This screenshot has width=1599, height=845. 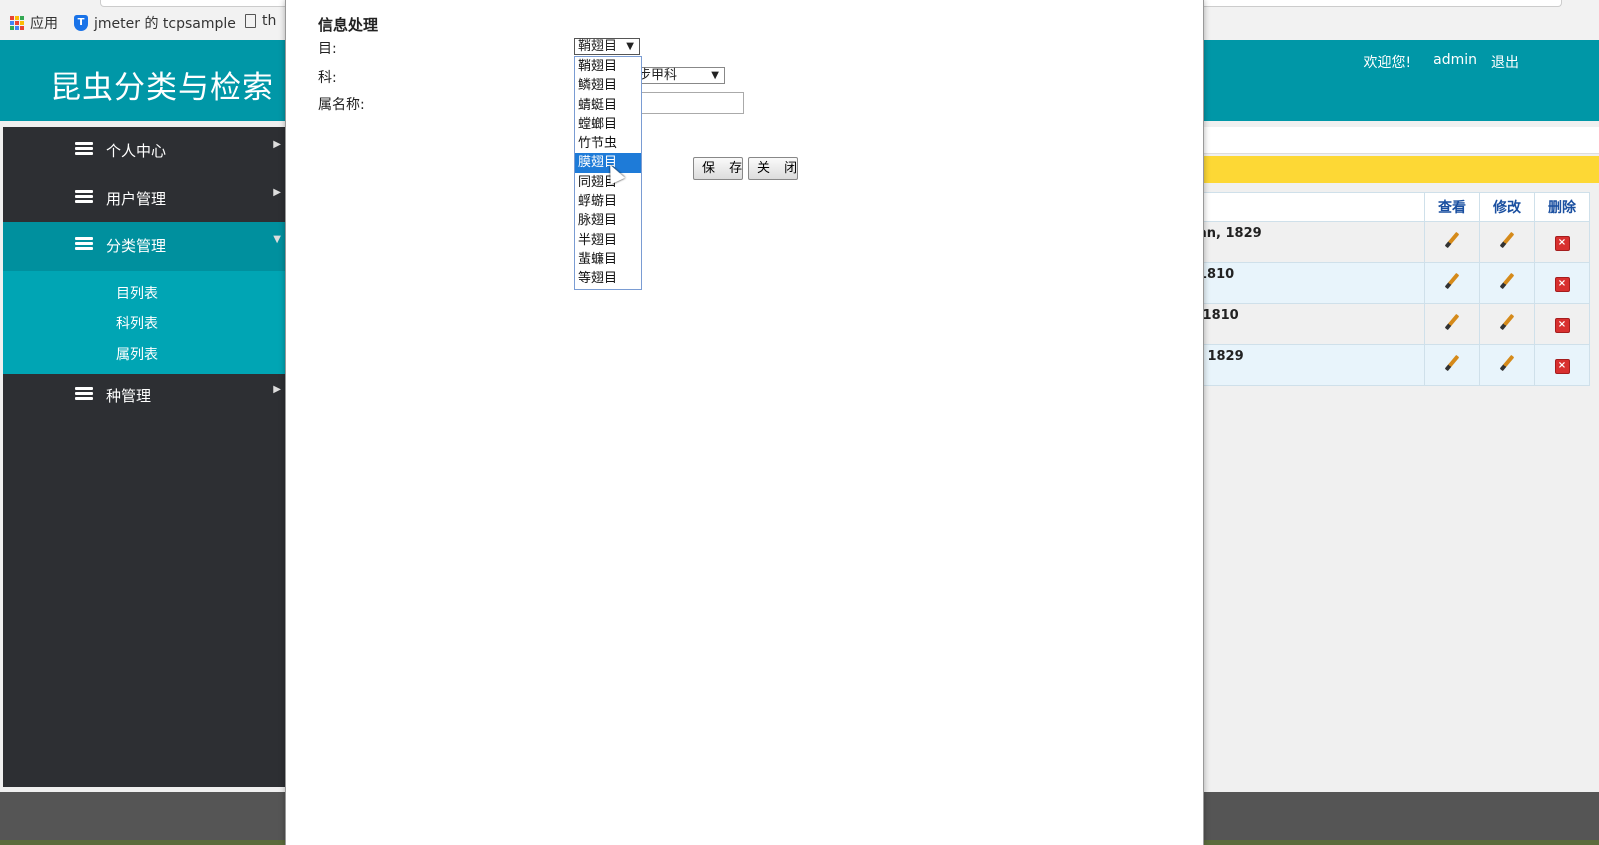 What do you see at coordinates (1507, 207) in the screenshot?
I see `table-header-edit: 修改` at bounding box center [1507, 207].